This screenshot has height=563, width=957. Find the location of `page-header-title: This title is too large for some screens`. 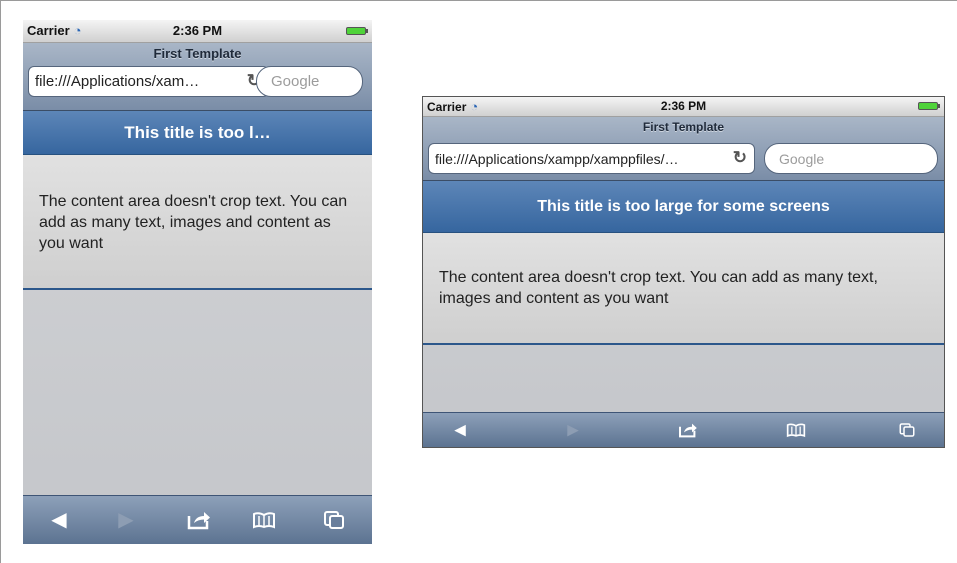

page-header-title: This title is too large for some screens is located at coordinates (683, 207).